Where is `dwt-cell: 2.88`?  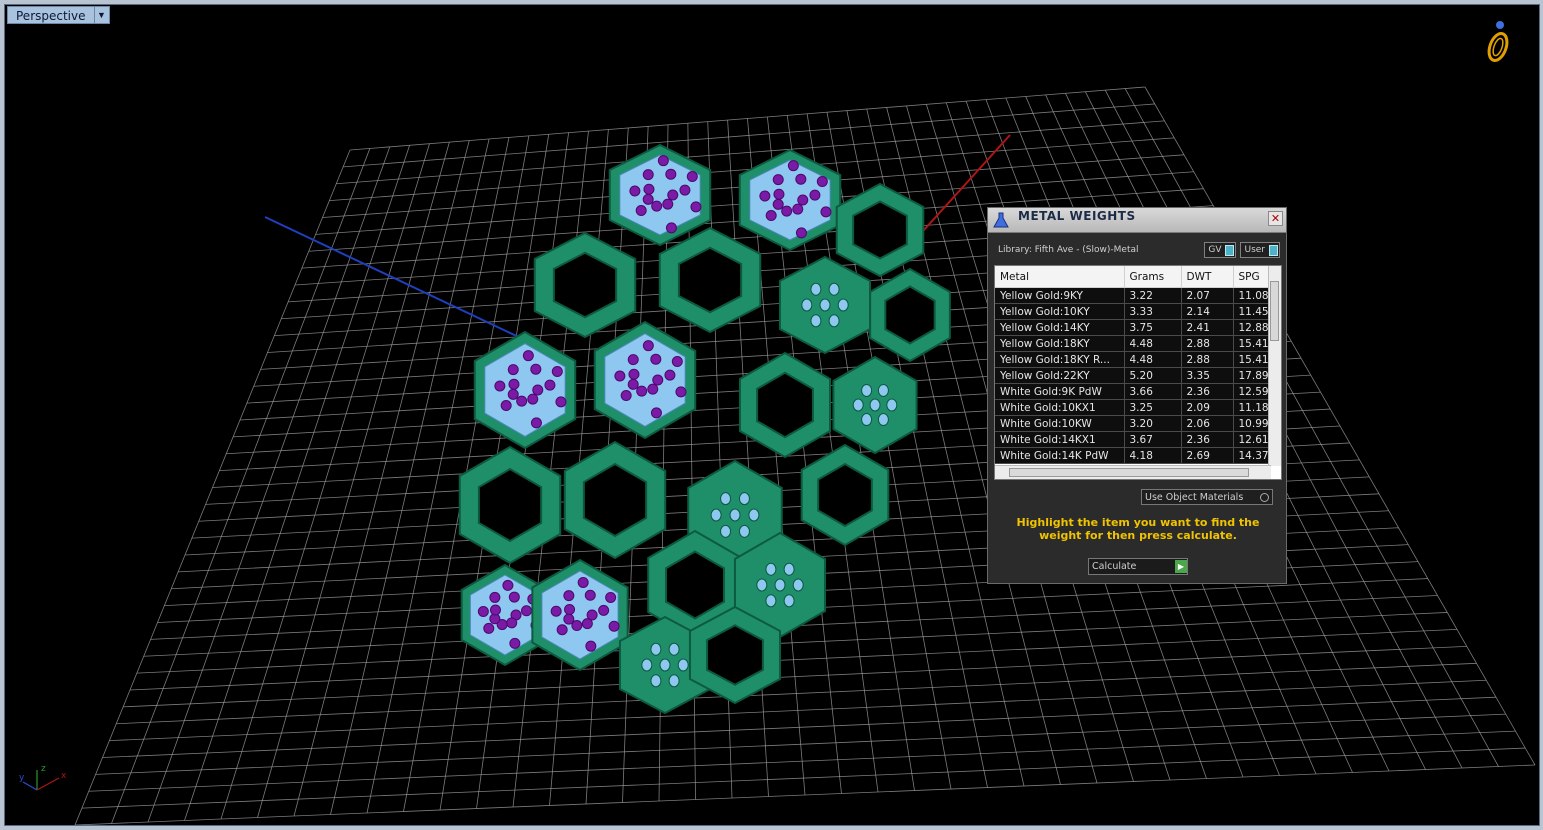
dwt-cell: 2.88 is located at coordinates (1207, 343).